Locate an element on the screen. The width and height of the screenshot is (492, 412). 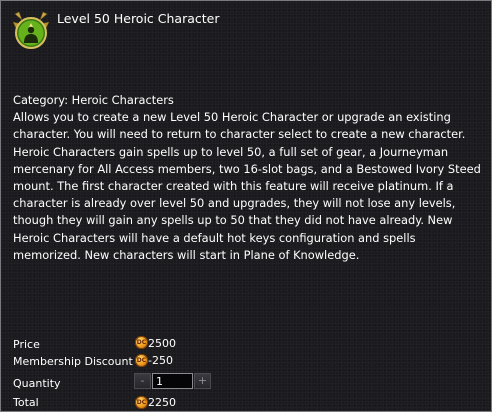
quantity-decrease-button: - is located at coordinates (142, 381).